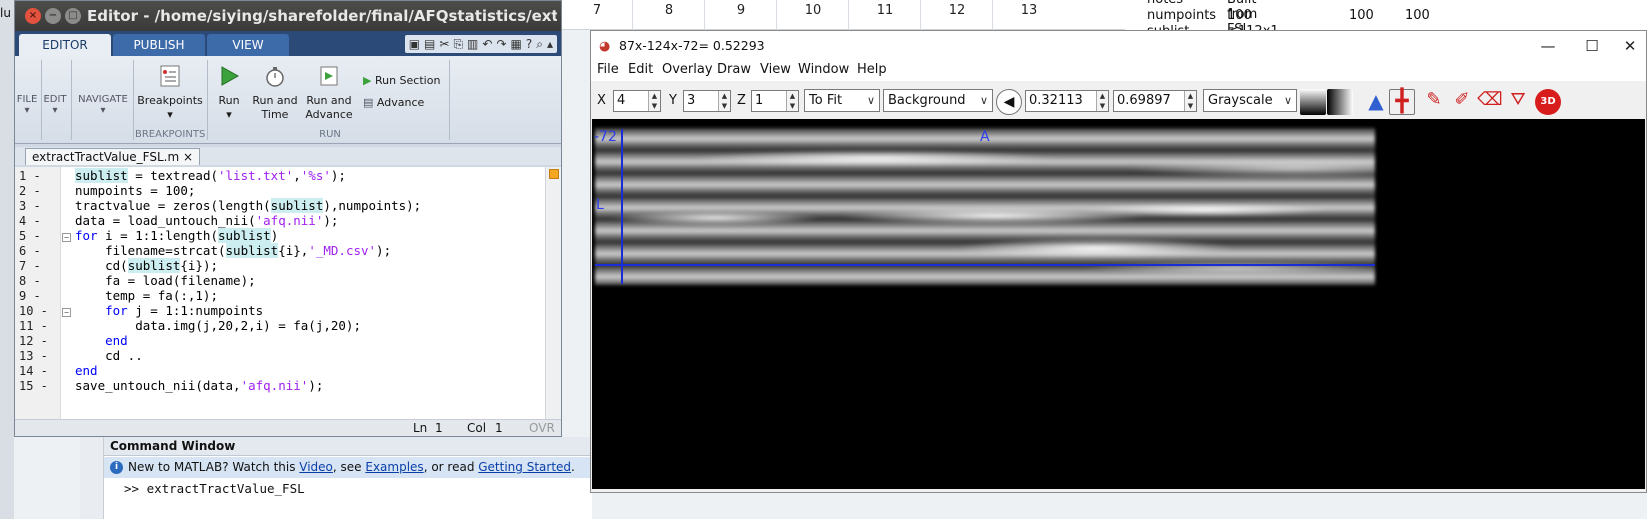  I want to click on column-header: 10, so click(813, 10).